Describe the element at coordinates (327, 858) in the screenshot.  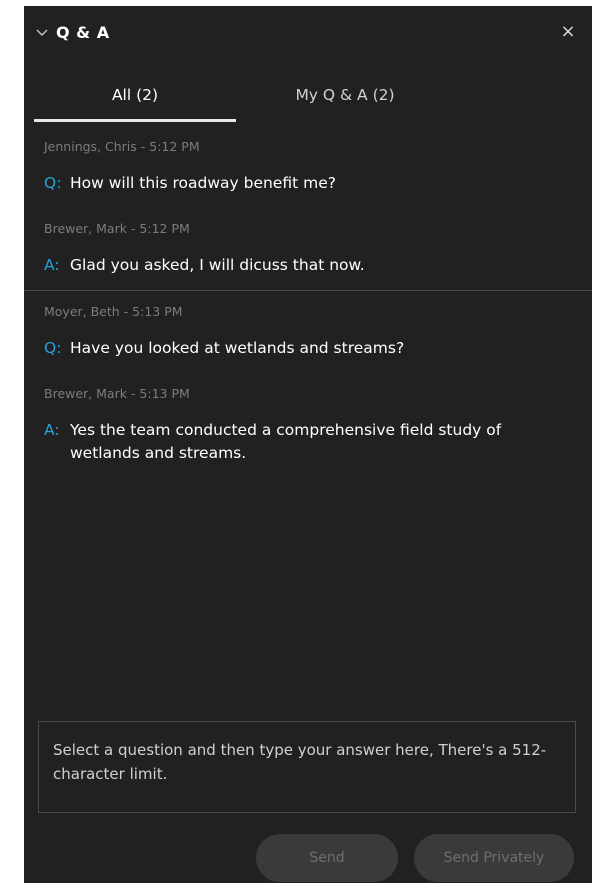
I see `send-button: Send` at that location.